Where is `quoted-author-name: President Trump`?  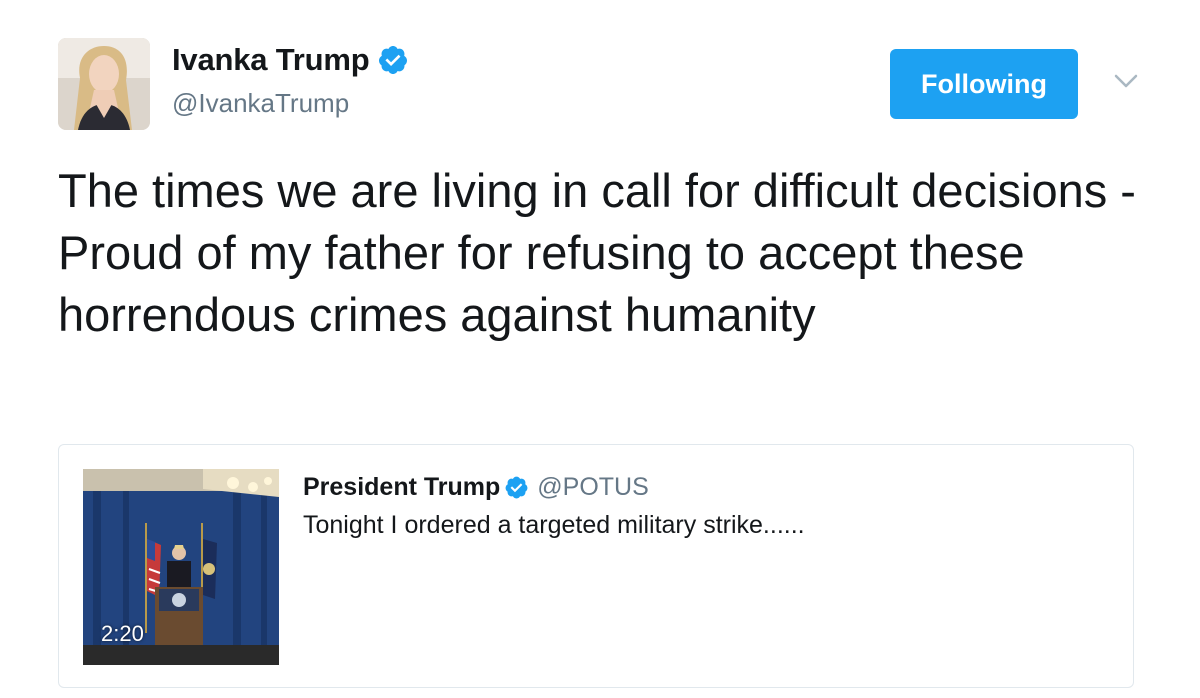 quoted-author-name: President Trump is located at coordinates (402, 487).